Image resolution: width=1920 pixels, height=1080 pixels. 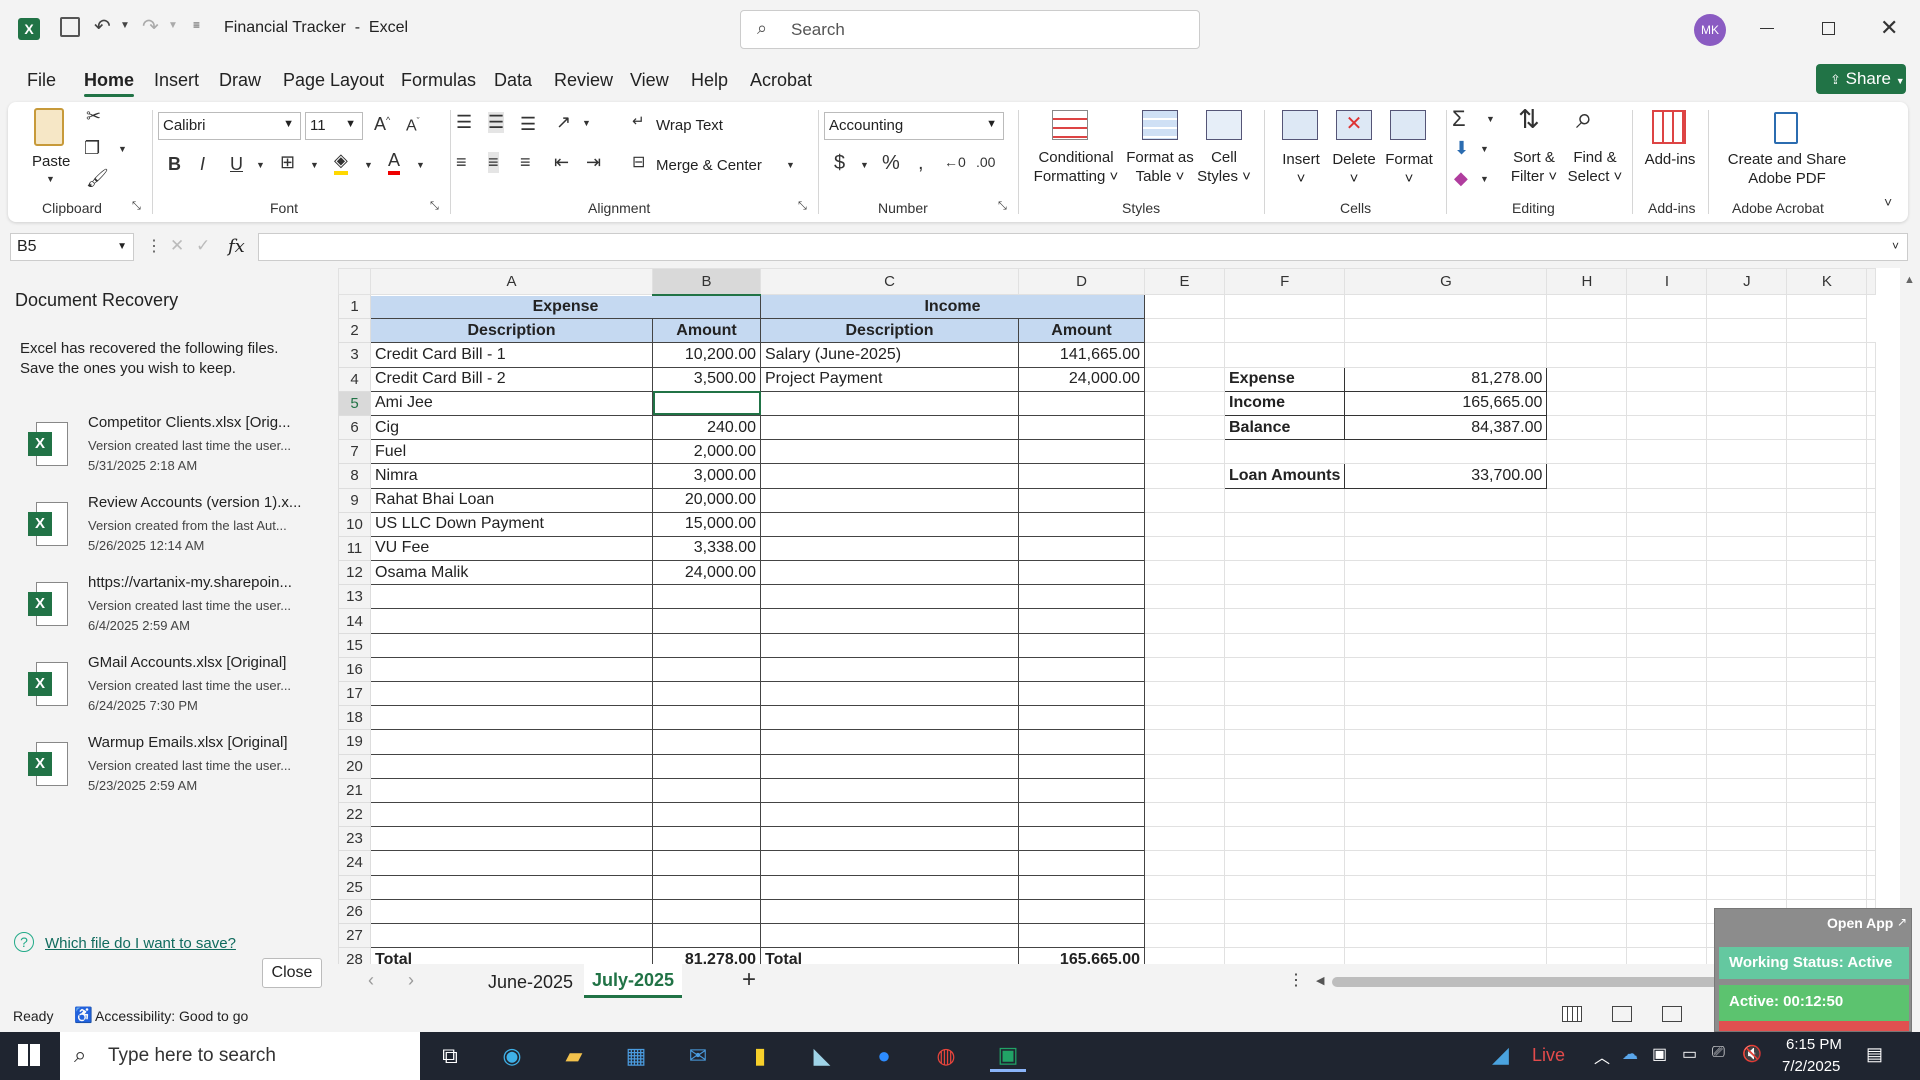 I want to click on number-format-dropdown: Accounting ▼, so click(x=914, y=126).